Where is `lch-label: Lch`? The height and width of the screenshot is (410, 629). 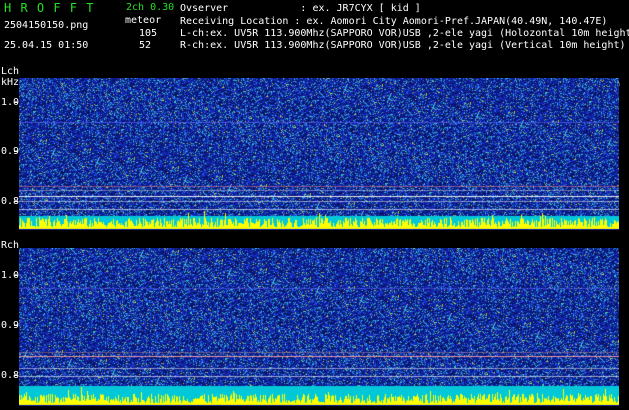
lch-label: Lch is located at coordinates (10, 71).